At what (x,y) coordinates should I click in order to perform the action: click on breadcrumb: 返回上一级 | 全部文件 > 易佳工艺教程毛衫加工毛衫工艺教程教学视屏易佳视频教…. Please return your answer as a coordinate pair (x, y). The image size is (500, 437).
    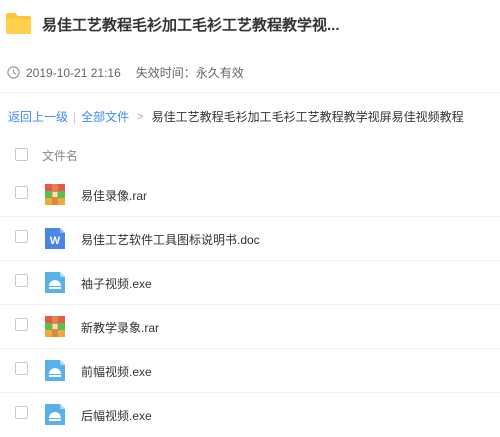
    Looking at the image, I should click on (236, 116).